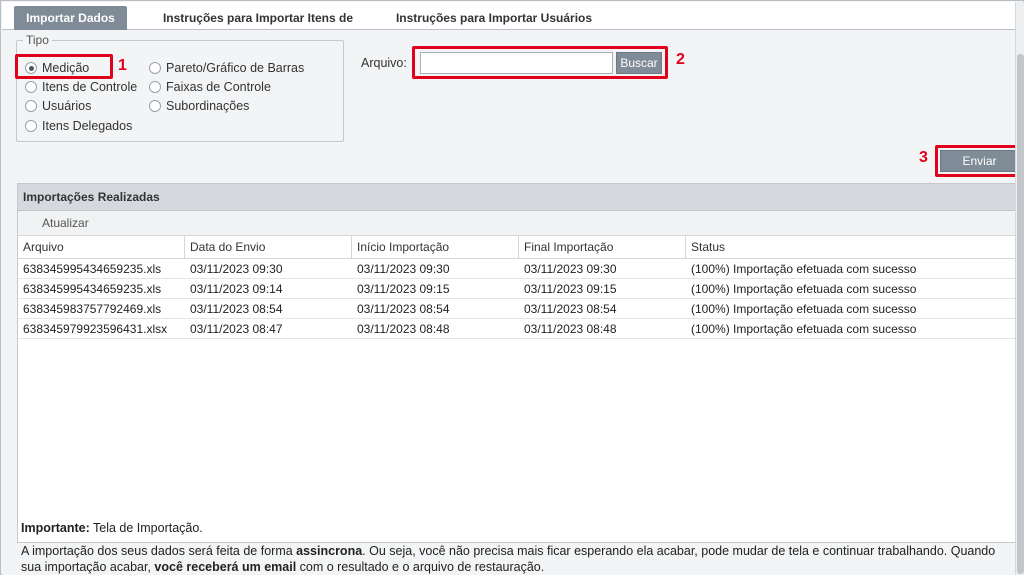 The width and height of the screenshot is (1024, 575). What do you see at coordinates (236, 309) in the screenshot?
I see `cell-data-envio: 03/11/2023 08:54` at bounding box center [236, 309].